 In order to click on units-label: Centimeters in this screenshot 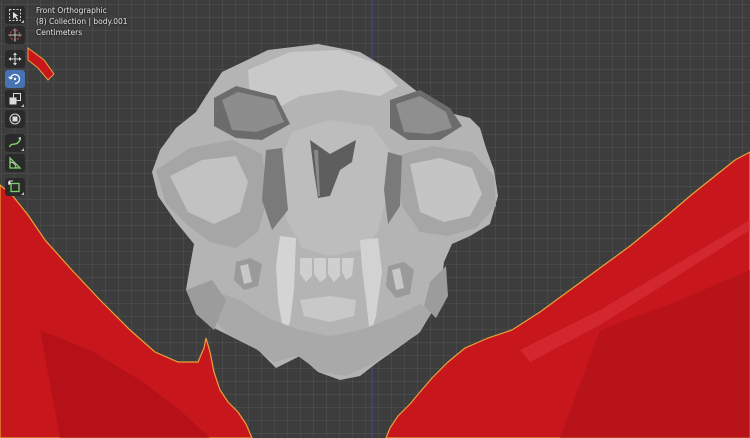, I will do `click(59, 32)`.